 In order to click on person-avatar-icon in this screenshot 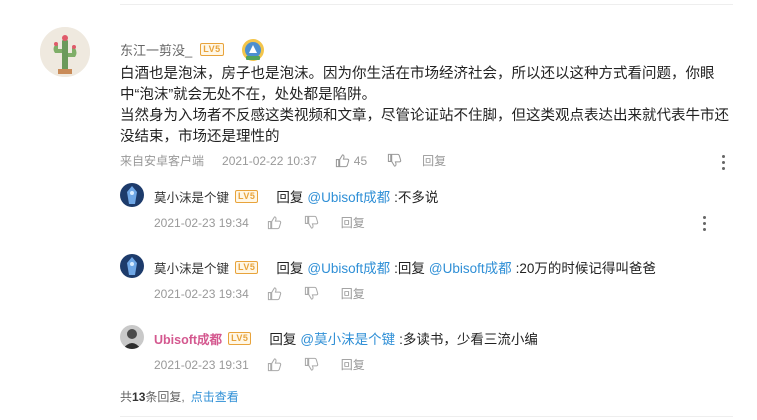, I will do `click(132, 337)`.